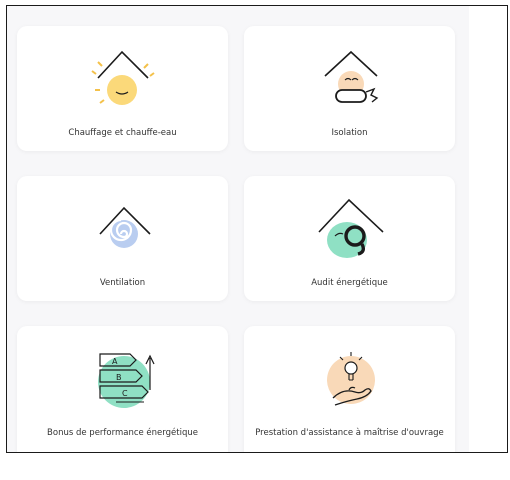 The image size is (510, 480). What do you see at coordinates (350, 77) in the screenshot?
I see `insulation-house-icon` at bounding box center [350, 77].